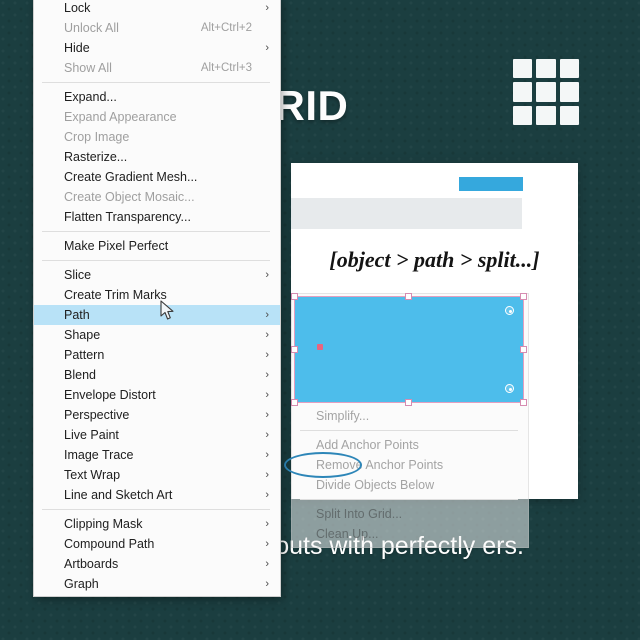  I want to click on menu-item-label: Hide, so click(77, 48).